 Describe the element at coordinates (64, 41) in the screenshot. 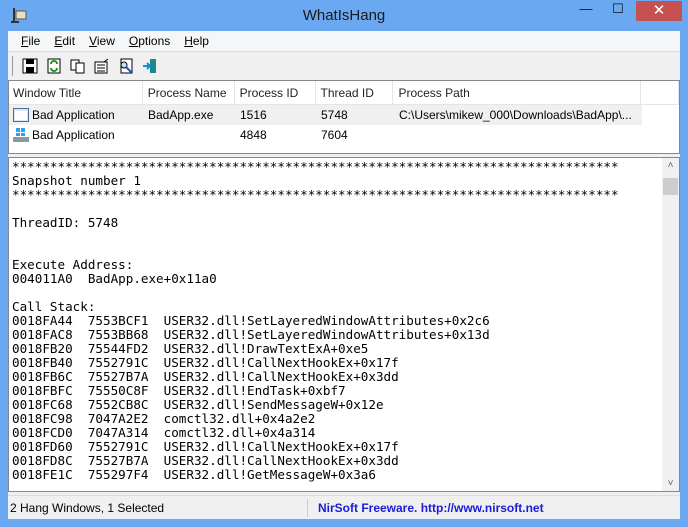

I see `menu-edit: Edit` at that location.